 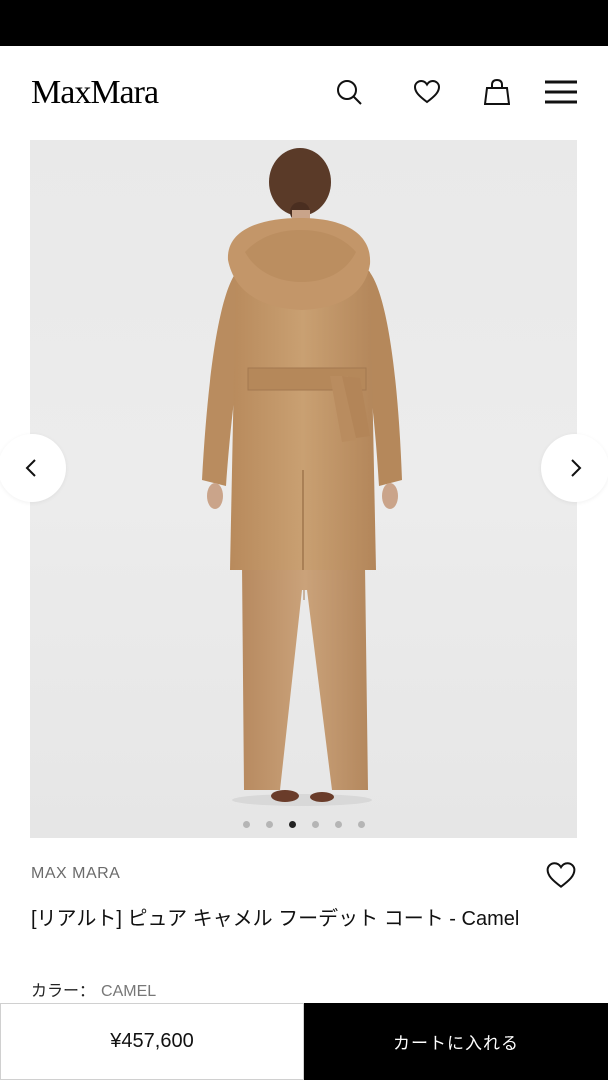 I want to click on search-icon, so click(x=349, y=92).